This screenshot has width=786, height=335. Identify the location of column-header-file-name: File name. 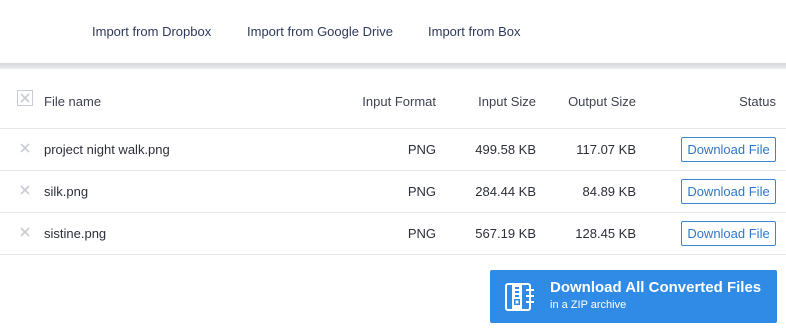
(73, 101).